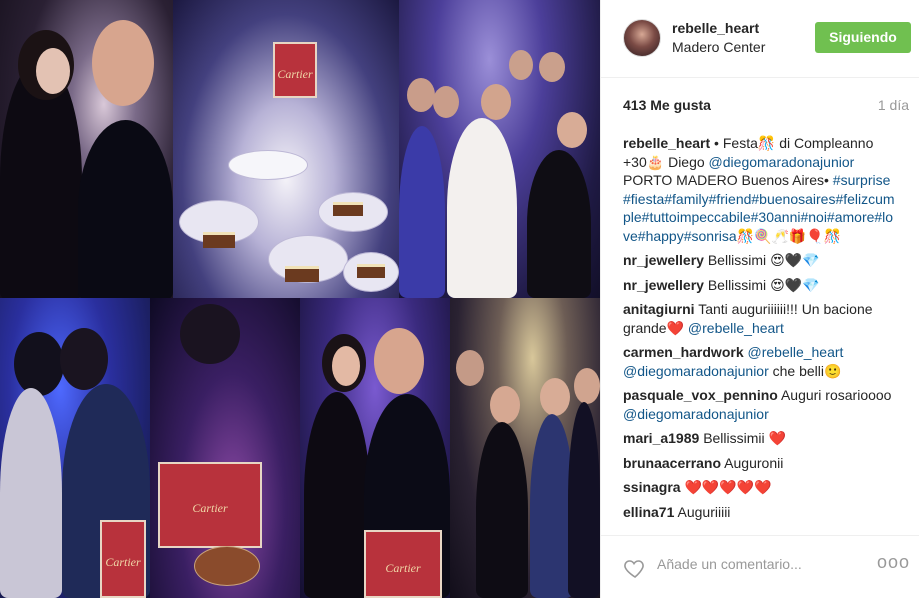 The height and width of the screenshot is (598, 919). Describe the element at coordinates (798, 370) in the screenshot. I see `comment-text: che belli` at that location.